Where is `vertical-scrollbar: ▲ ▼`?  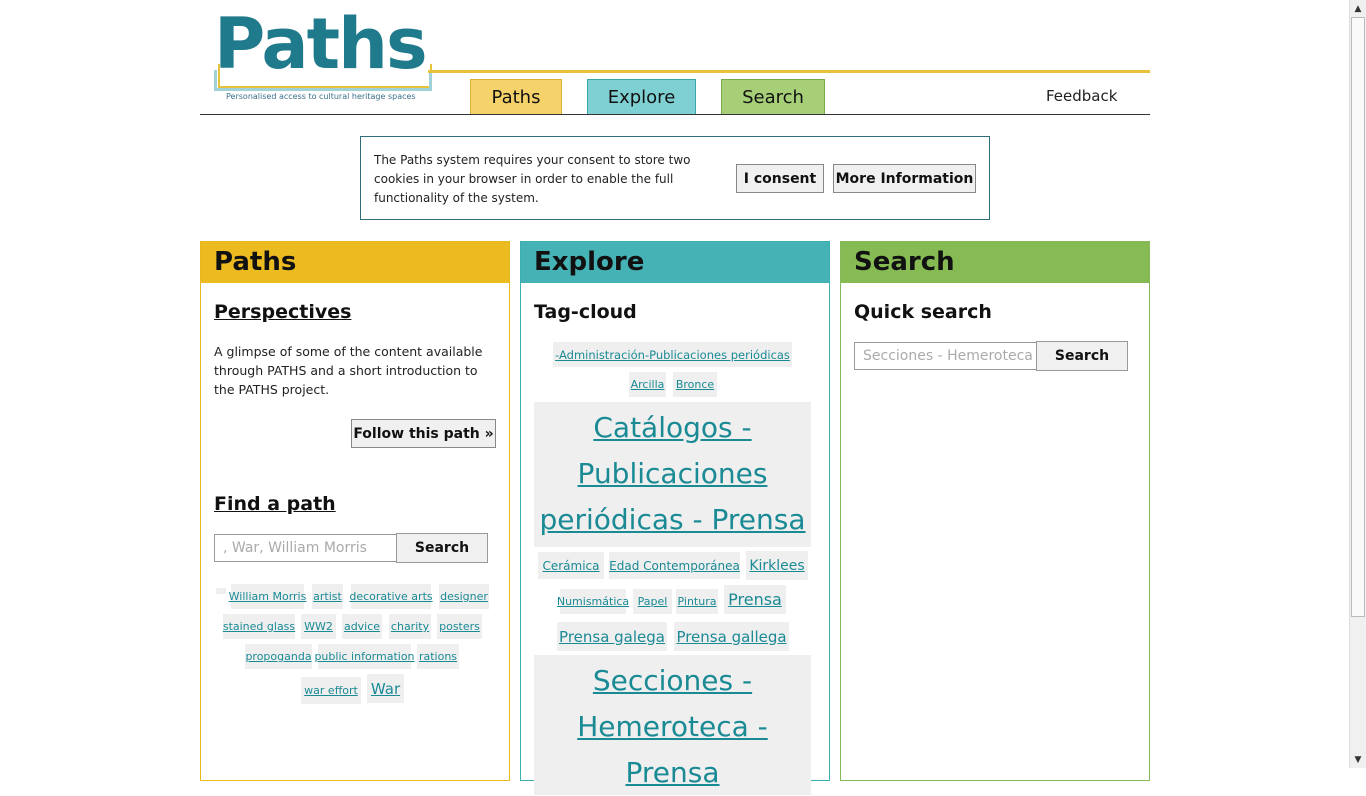 vertical-scrollbar: ▲ ▼ is located at coordinates (1357, 384).